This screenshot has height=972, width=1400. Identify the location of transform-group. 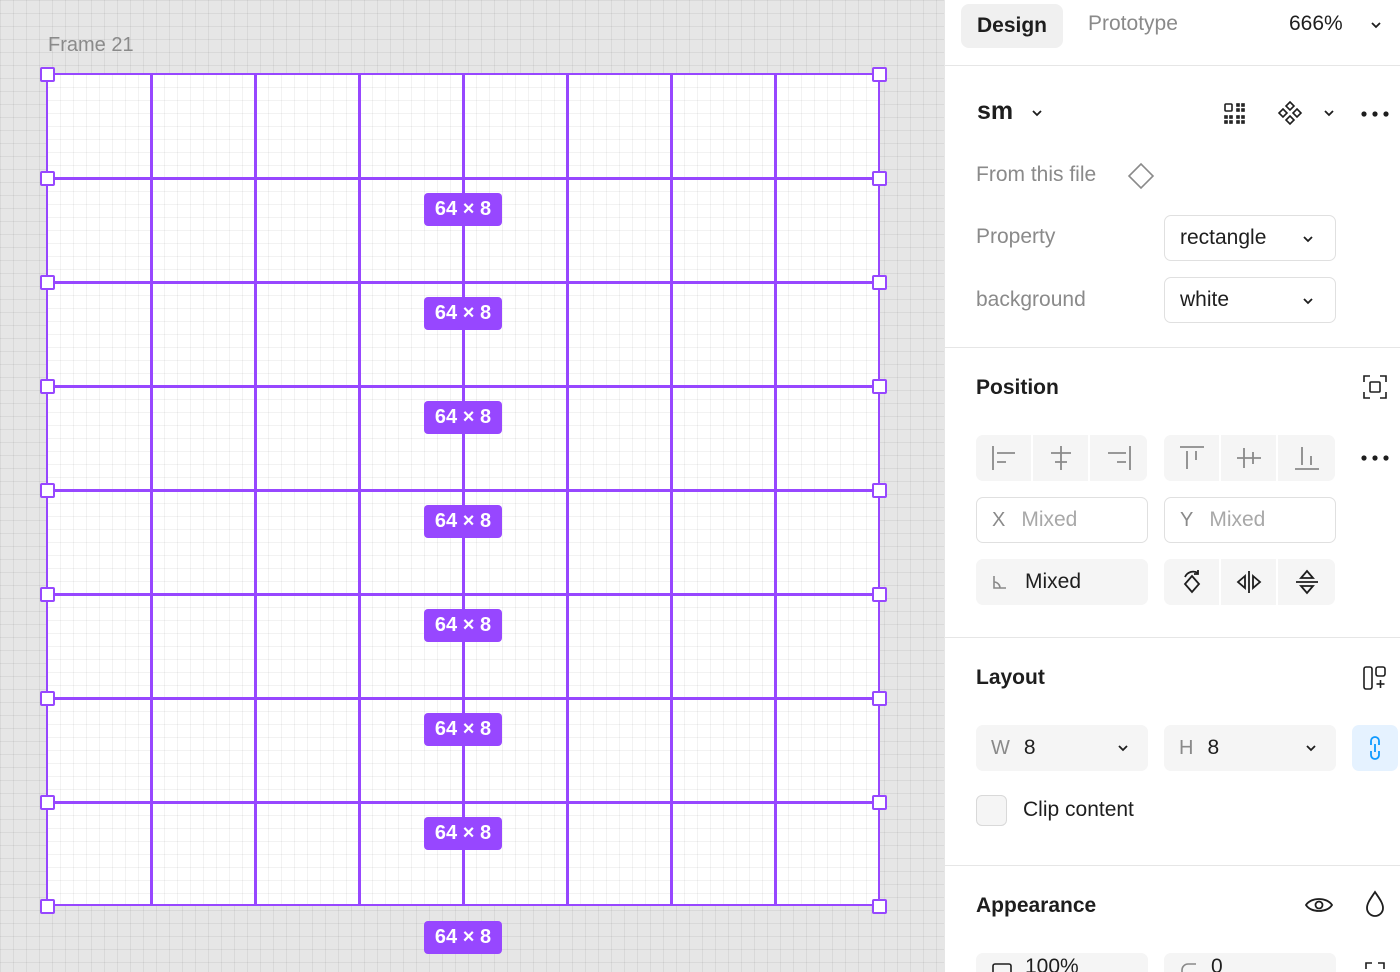
(1249, 582).